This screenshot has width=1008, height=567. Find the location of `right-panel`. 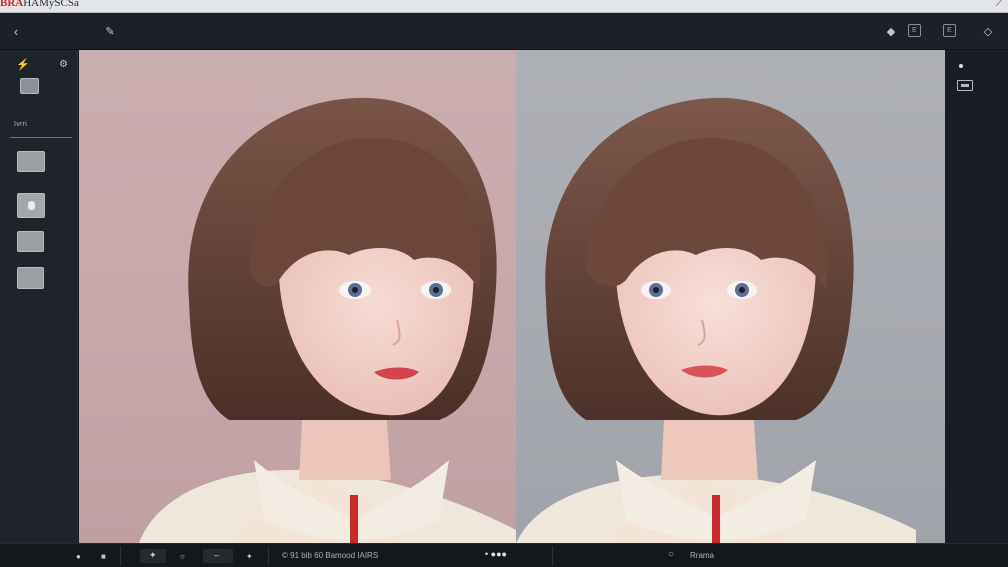

right-panel is located at coordinates (976, 296).